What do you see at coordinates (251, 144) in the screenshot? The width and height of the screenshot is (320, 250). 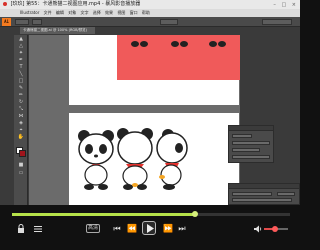 I see `properties-panel` at bounding box center [251, 144].